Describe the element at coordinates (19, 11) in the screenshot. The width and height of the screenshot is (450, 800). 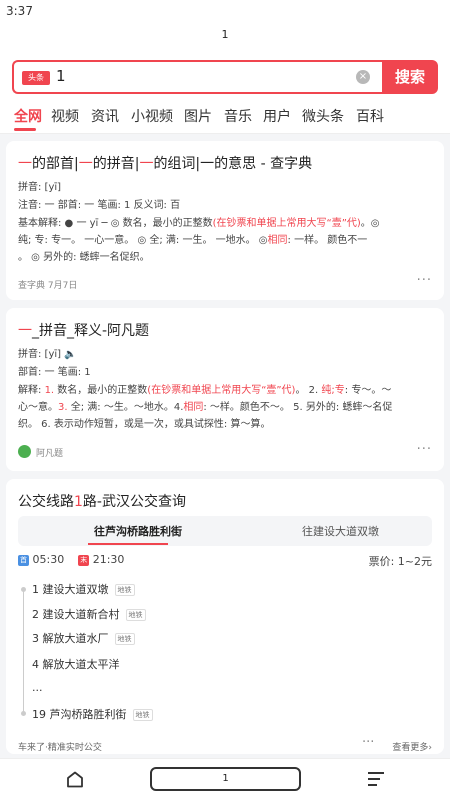
I see `status-time: 3:37` at that location.